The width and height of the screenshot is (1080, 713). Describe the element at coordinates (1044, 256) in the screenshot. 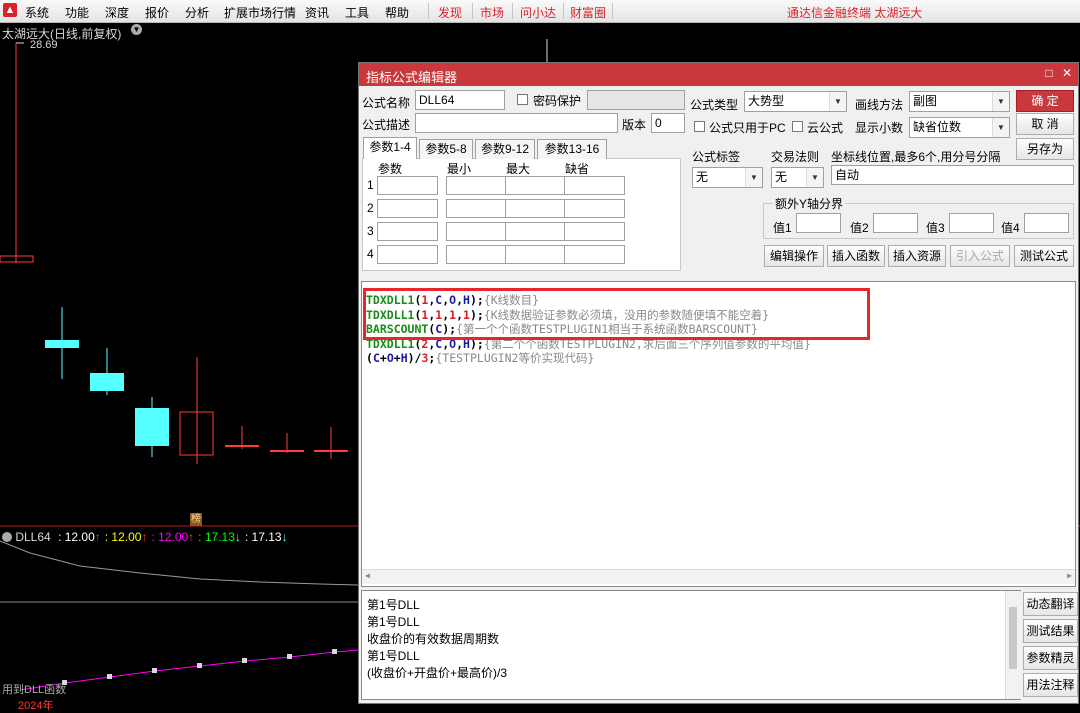

I see `test-formula-button: 测试公式` at that location.